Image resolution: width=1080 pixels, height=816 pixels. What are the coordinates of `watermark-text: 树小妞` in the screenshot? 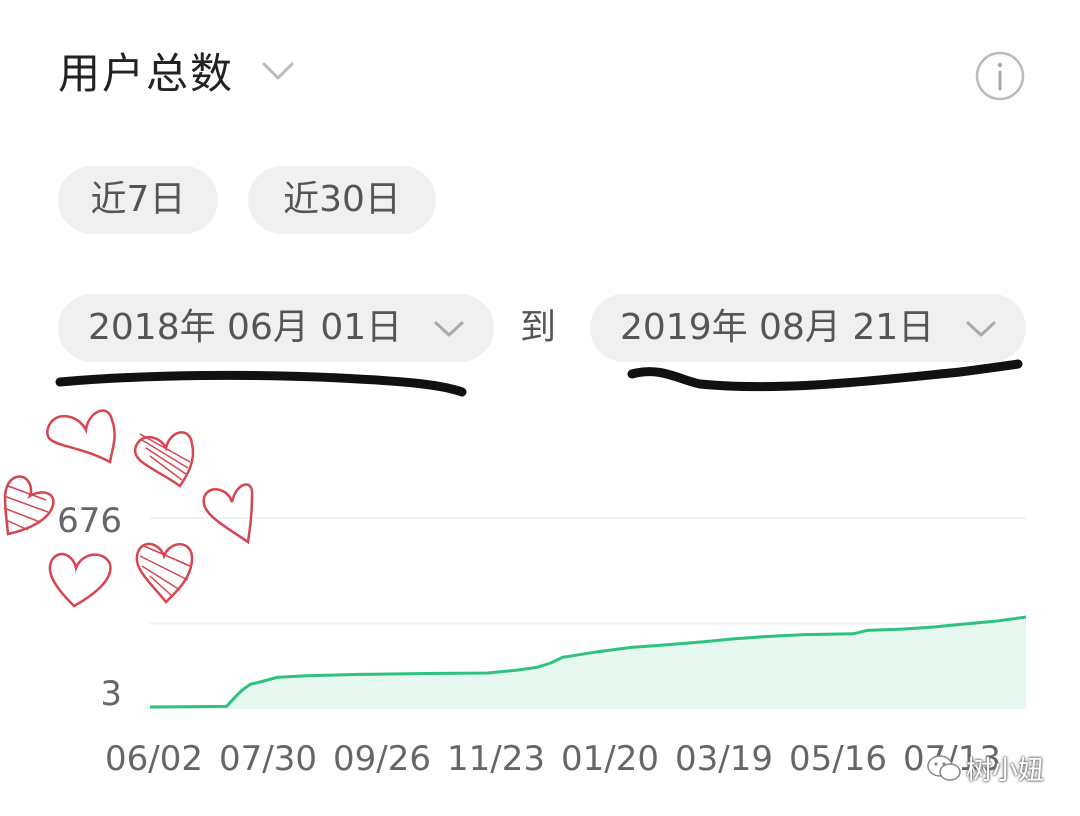 It's located at (1005, 771).